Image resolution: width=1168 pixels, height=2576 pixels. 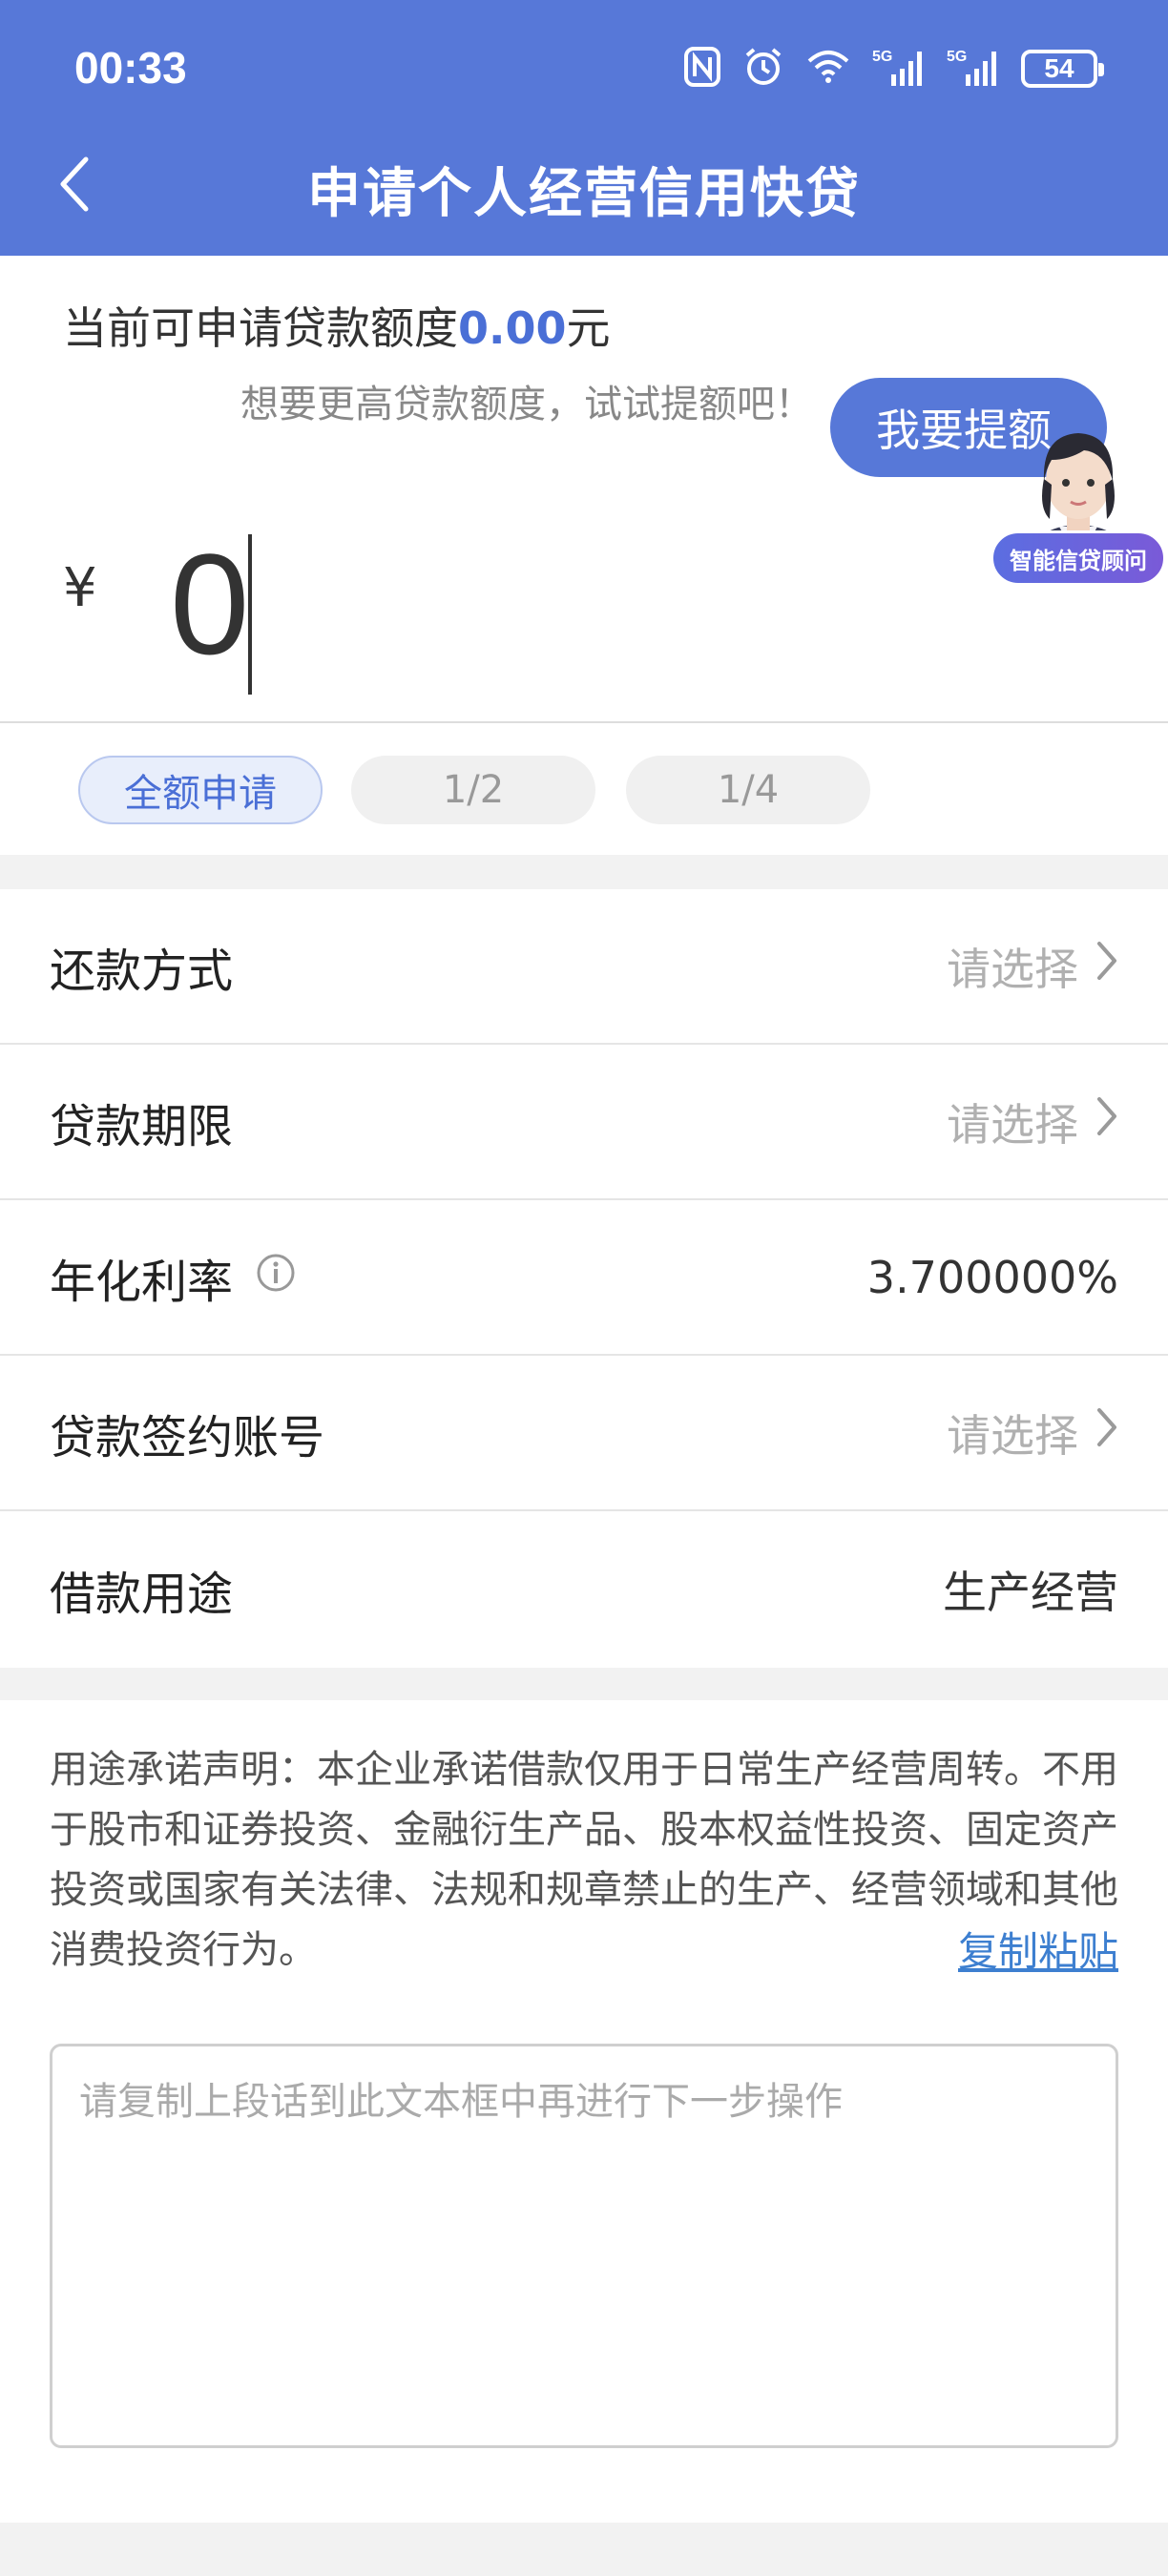 I want to click on alarm-icon, so click(x=763, y=69).